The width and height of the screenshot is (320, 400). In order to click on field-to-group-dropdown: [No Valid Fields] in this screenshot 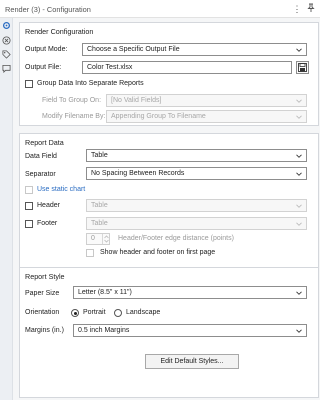, I will do `click(206, 100)`.